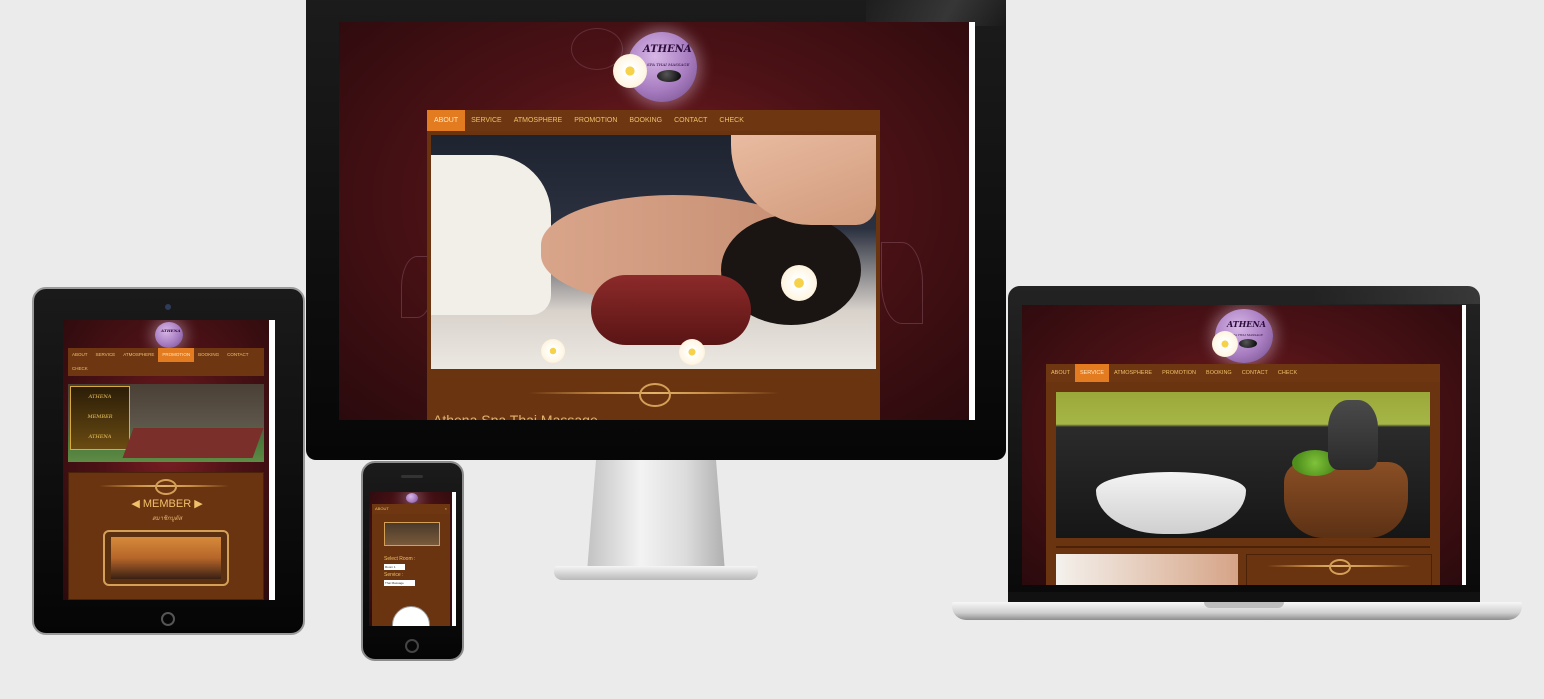 The height and width of the screenshot is (699, 1544). I want to click on member-photo-frame, so click(166, 558).